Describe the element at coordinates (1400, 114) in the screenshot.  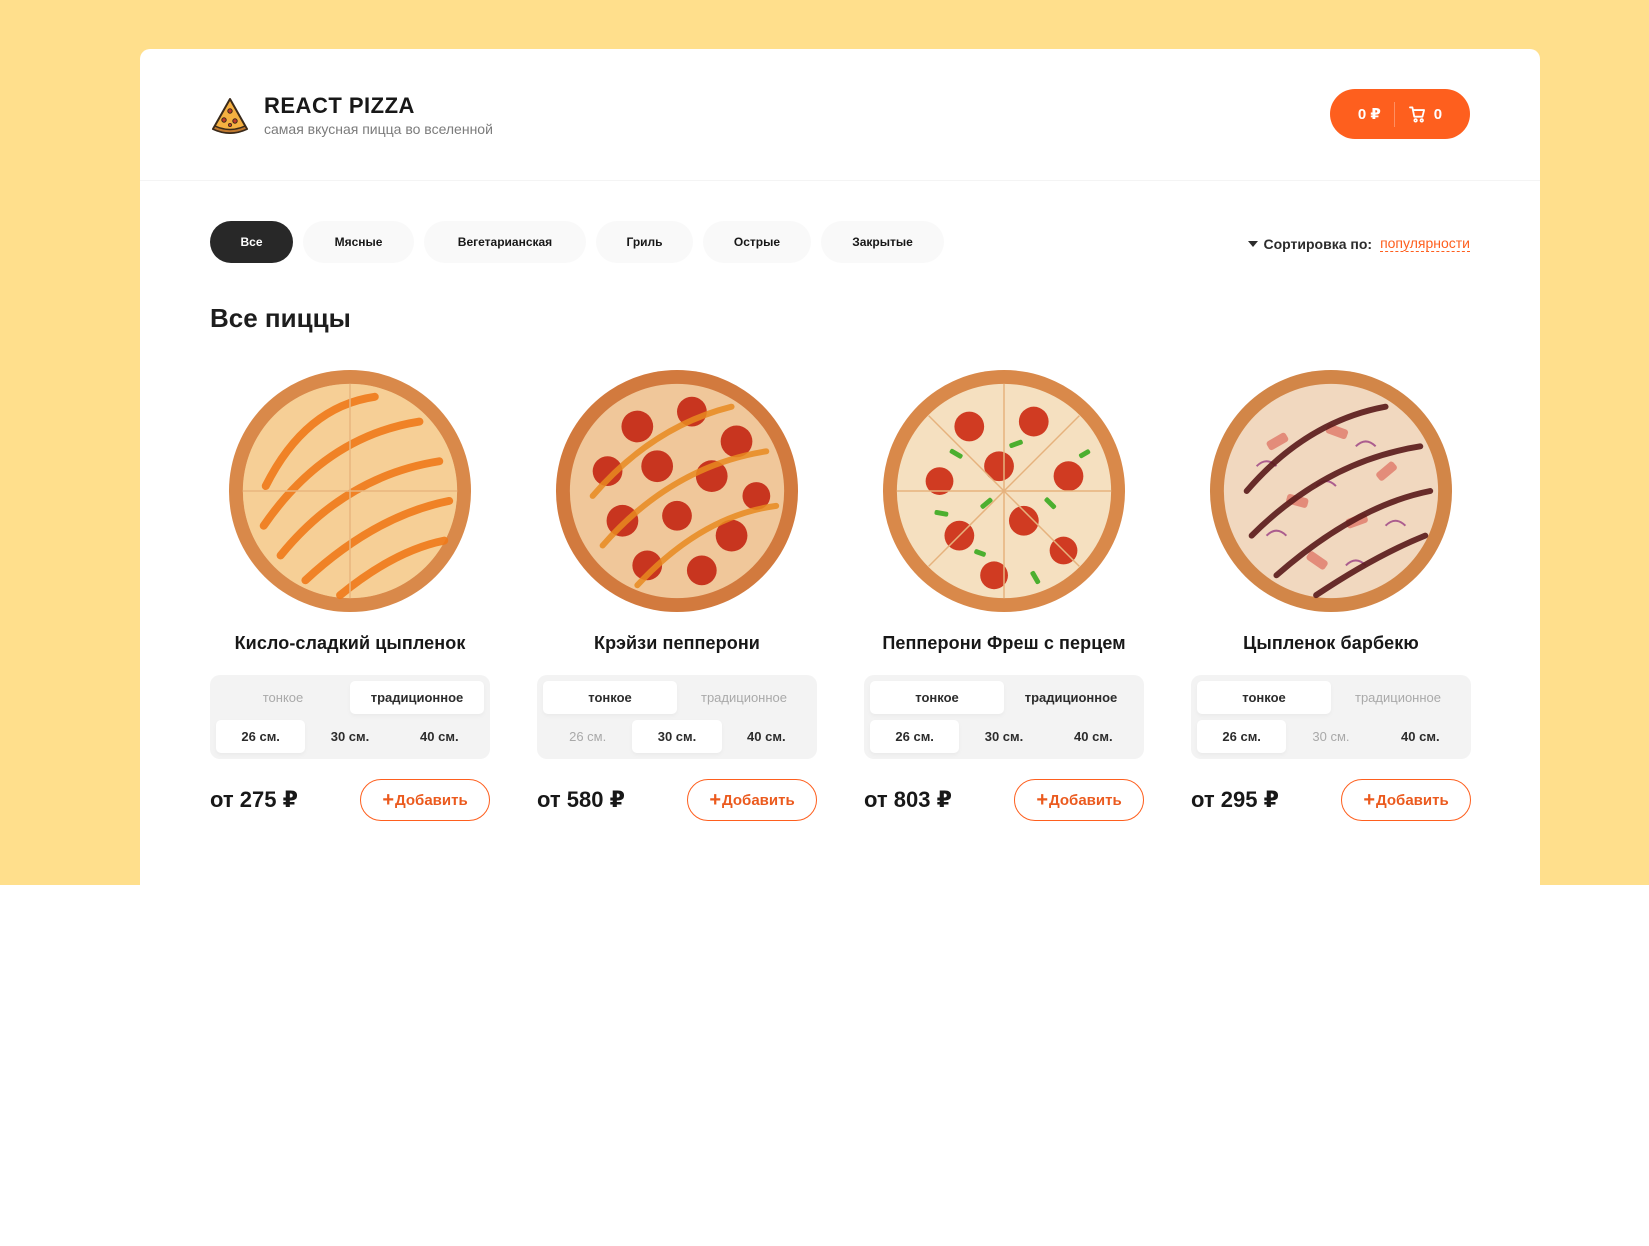
I see `cart-button: 0 ₽ 0` at that location.